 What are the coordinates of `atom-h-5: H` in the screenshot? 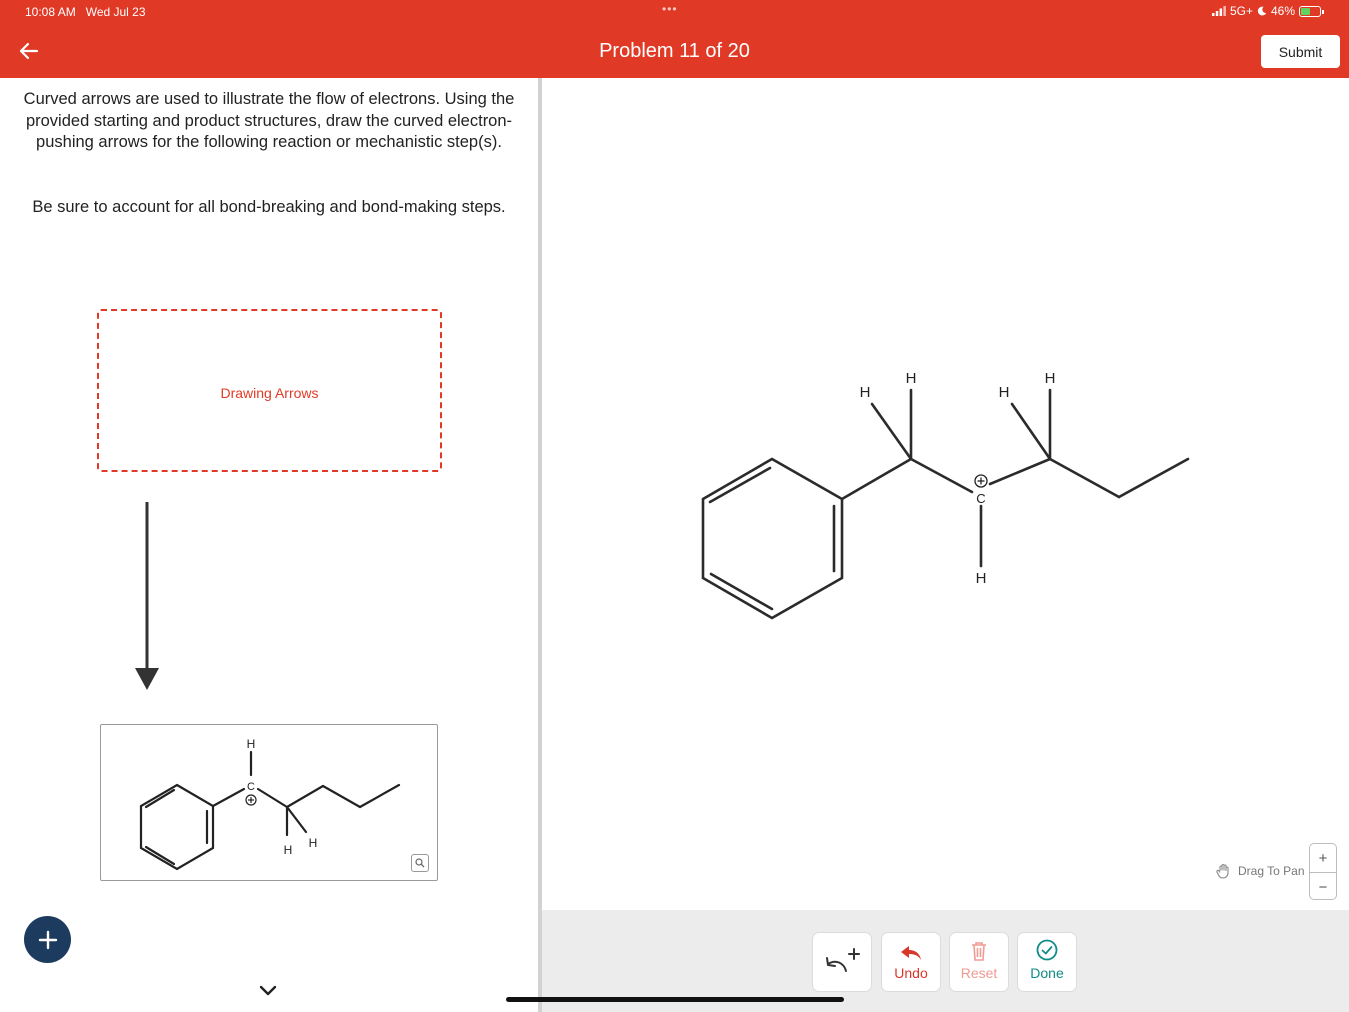 It's located at (981, 578).